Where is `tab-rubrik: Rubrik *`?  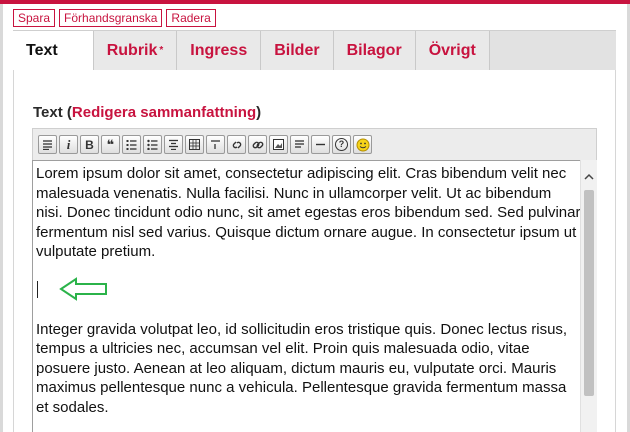
tab-rubrik: Rubrik * is located at coordinates (135, 50).